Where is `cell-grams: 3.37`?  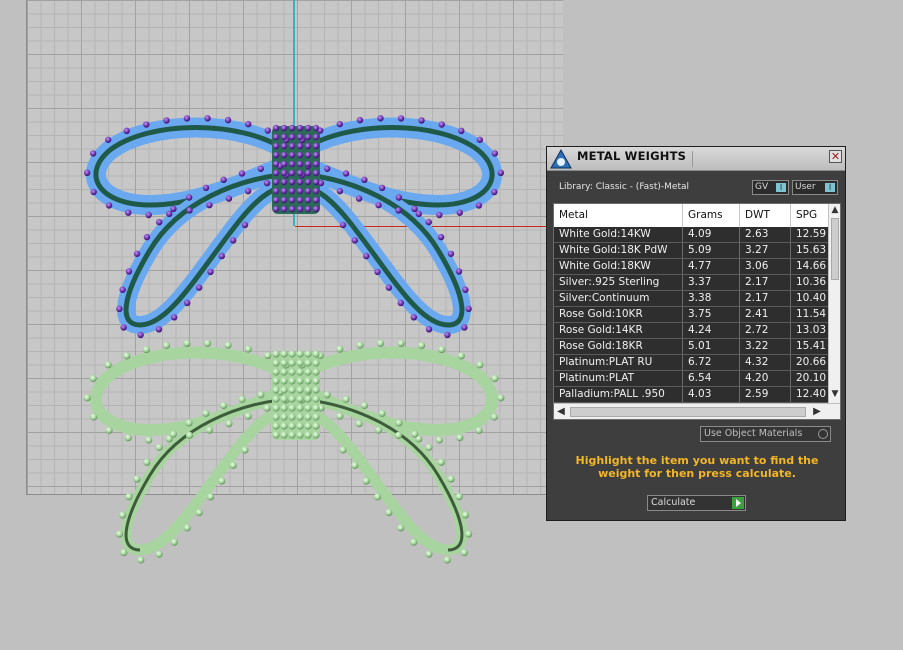
cell-grams: 3.37 is located at coordinates (711, 282).